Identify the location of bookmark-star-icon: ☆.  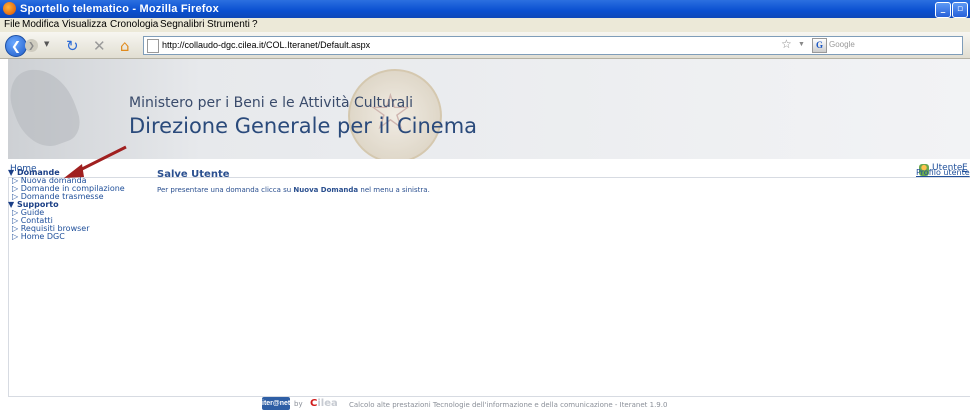
(786, 44).